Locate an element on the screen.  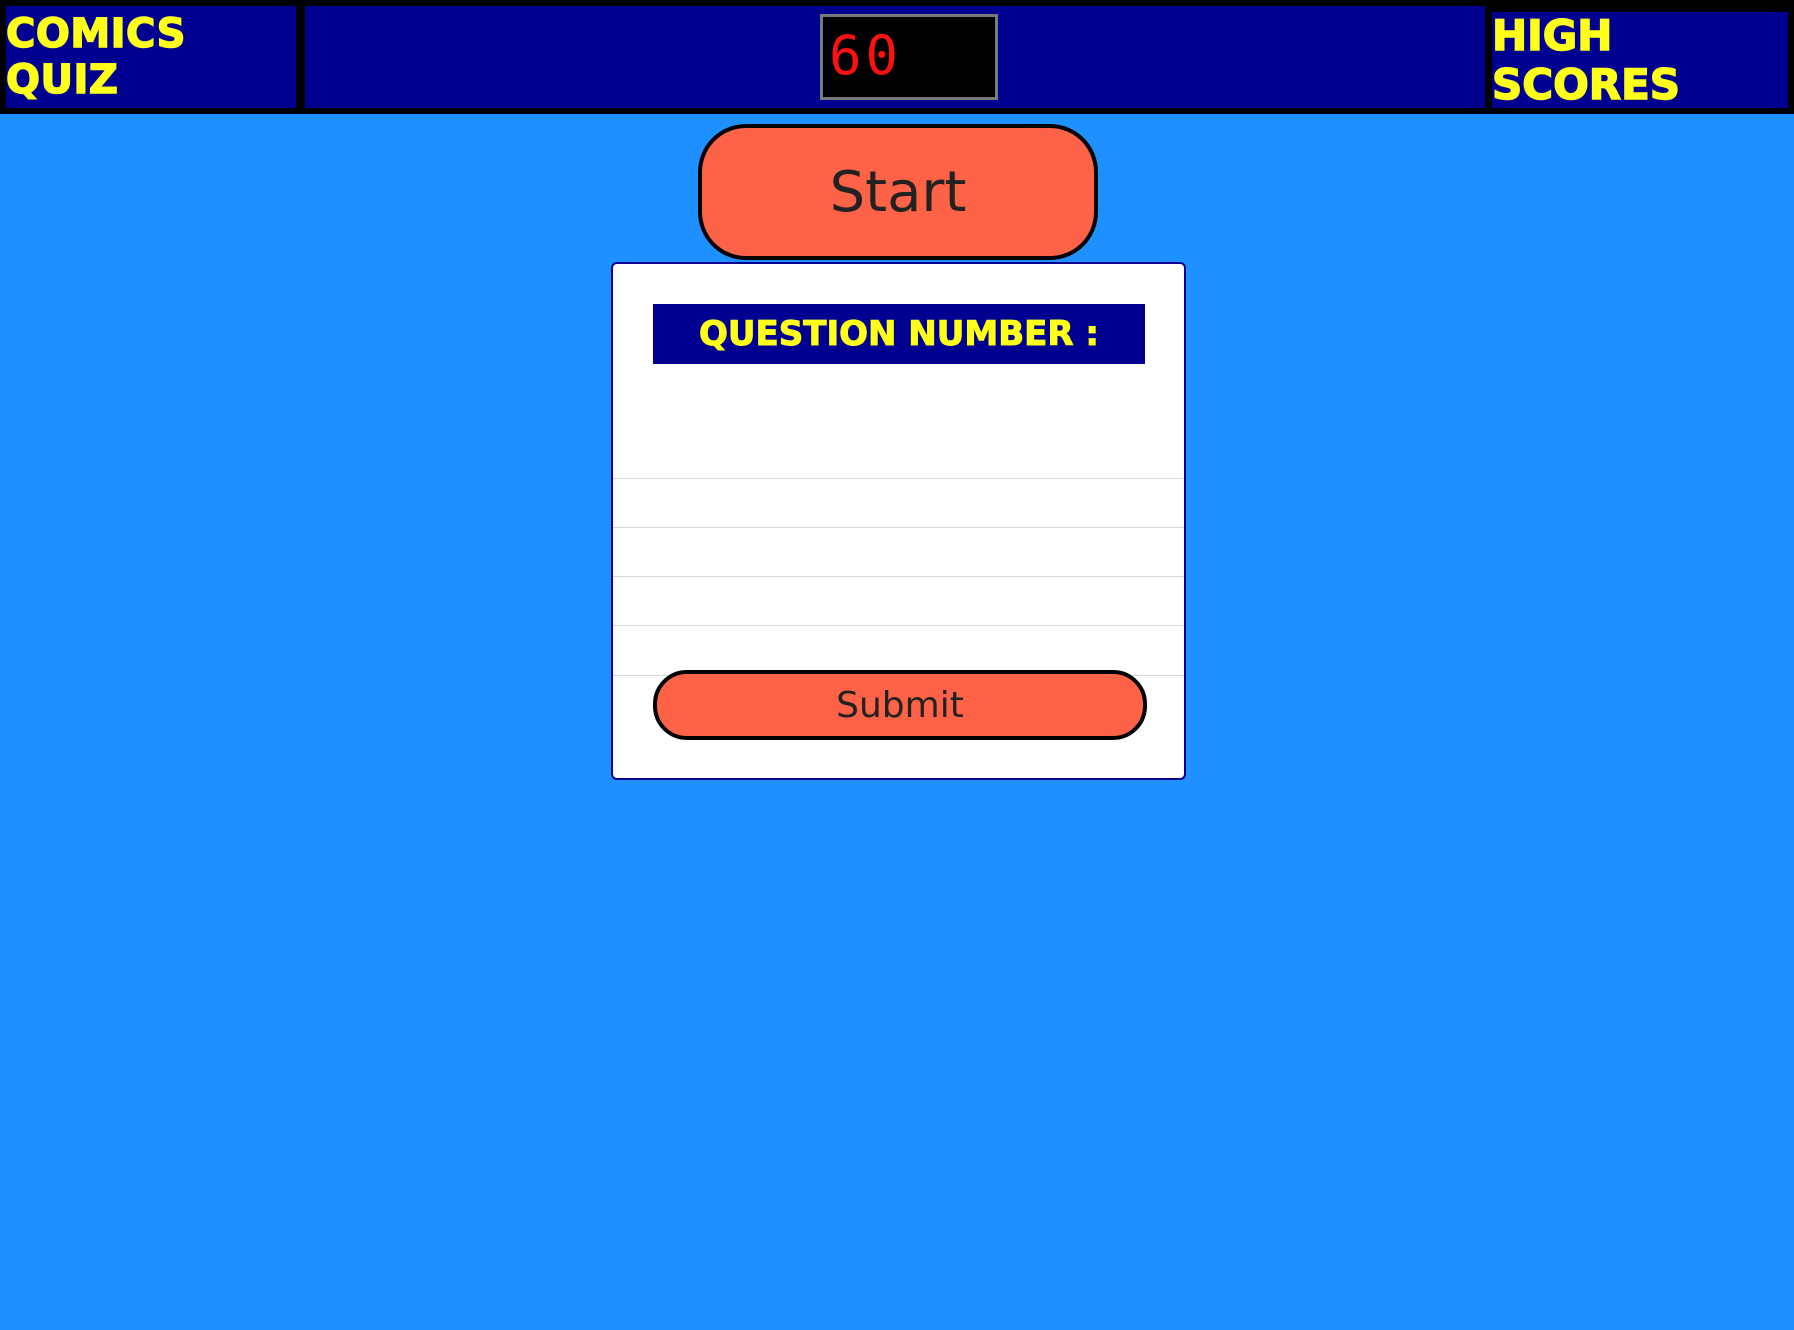
answer-choices-list is located at coordinates (898, 577).